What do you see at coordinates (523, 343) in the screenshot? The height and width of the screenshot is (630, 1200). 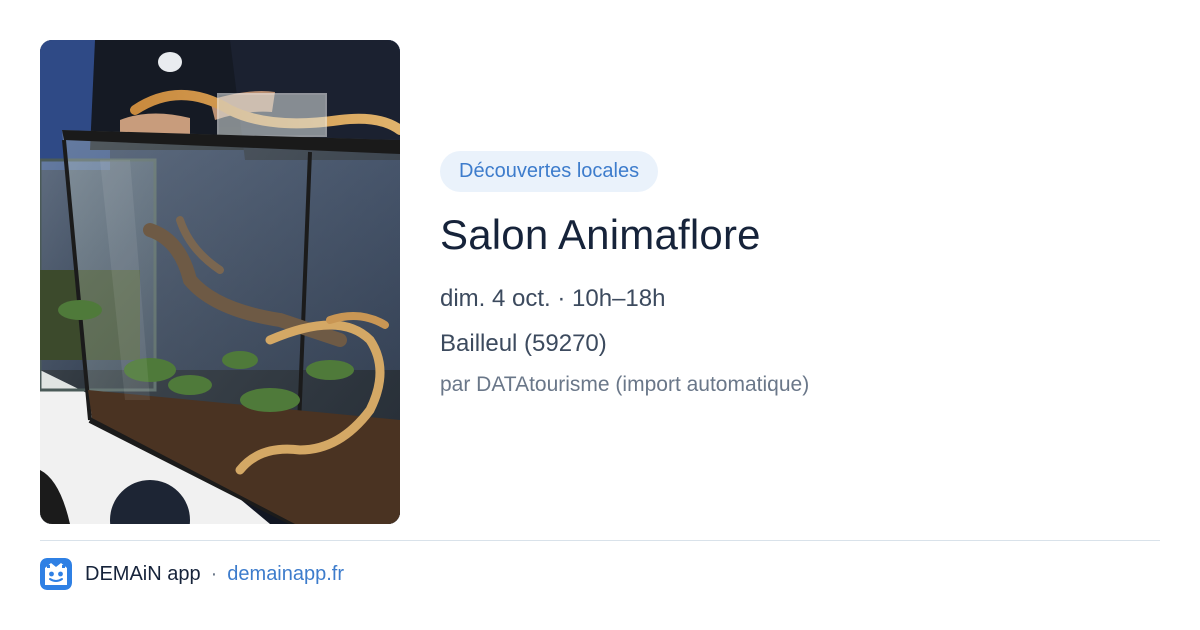 I see `event-location: Bailleul (59270)` at bounding box center [523, 343].